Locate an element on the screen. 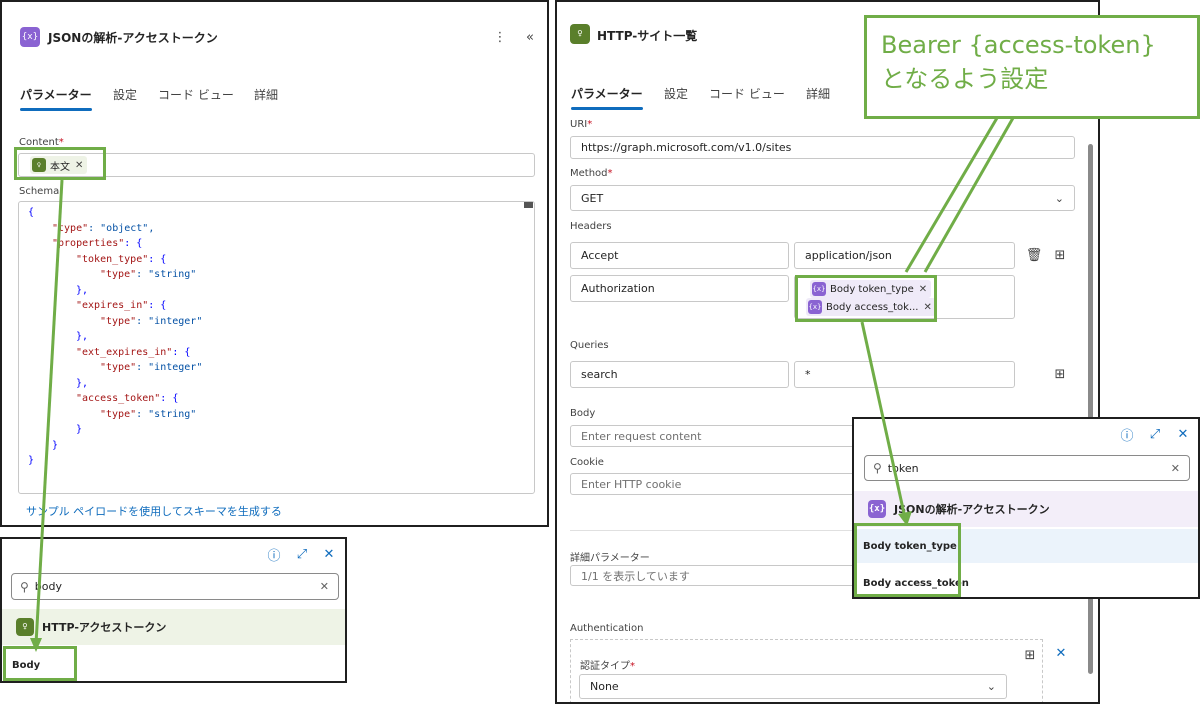  collapse-icon: « is located at coordinates (530, 37).